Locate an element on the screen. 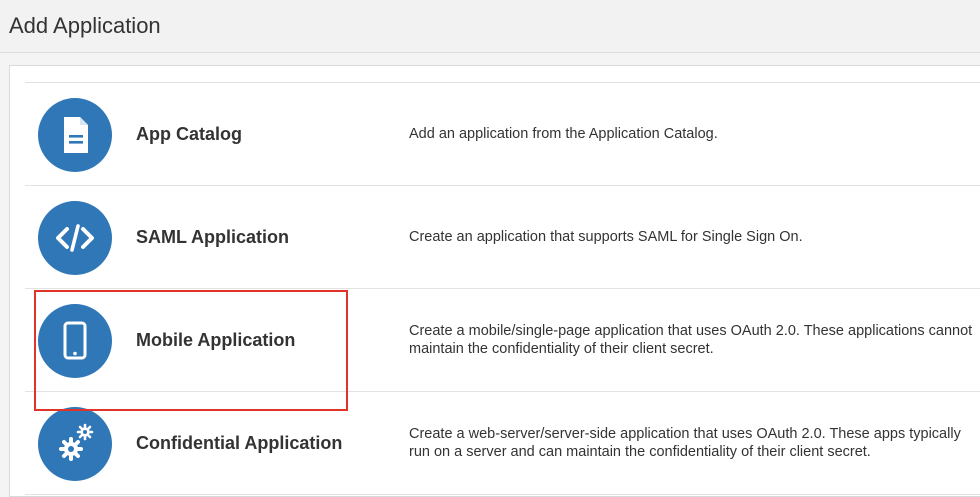 This screenshot has height=497, width=980. gears-icon is located at coordinates (75, 444).